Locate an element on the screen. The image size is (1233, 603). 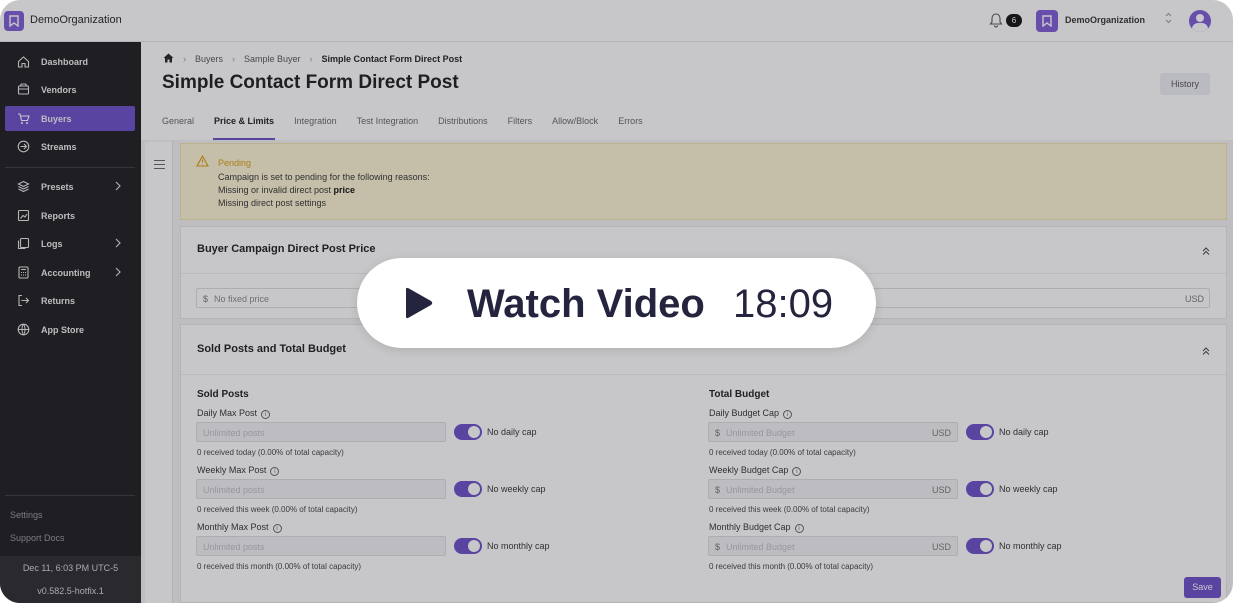
watch-video-label: Watch Video is located at coordinates (586, 304).